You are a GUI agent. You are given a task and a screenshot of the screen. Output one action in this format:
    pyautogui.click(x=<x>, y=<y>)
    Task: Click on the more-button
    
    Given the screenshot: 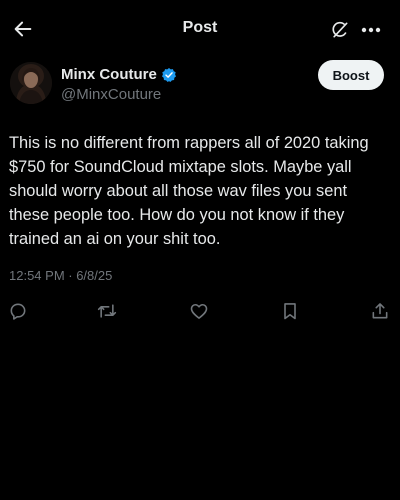 What is the action you would take?
    pyautogui.click(x=371, y=30)
    